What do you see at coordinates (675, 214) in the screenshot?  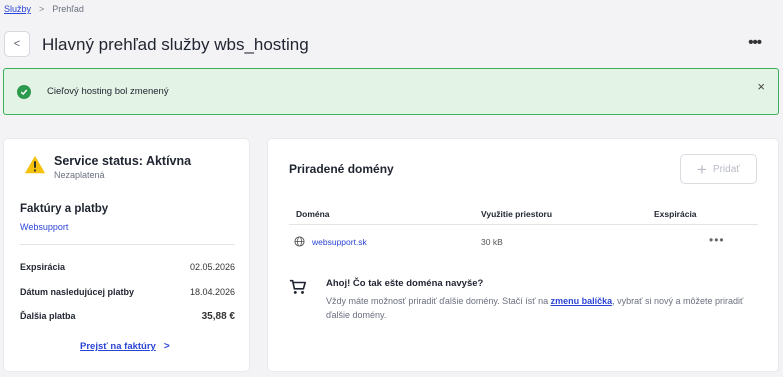 I see `column-header-expiry: Exspirácia` at bounding box center [675, 214].